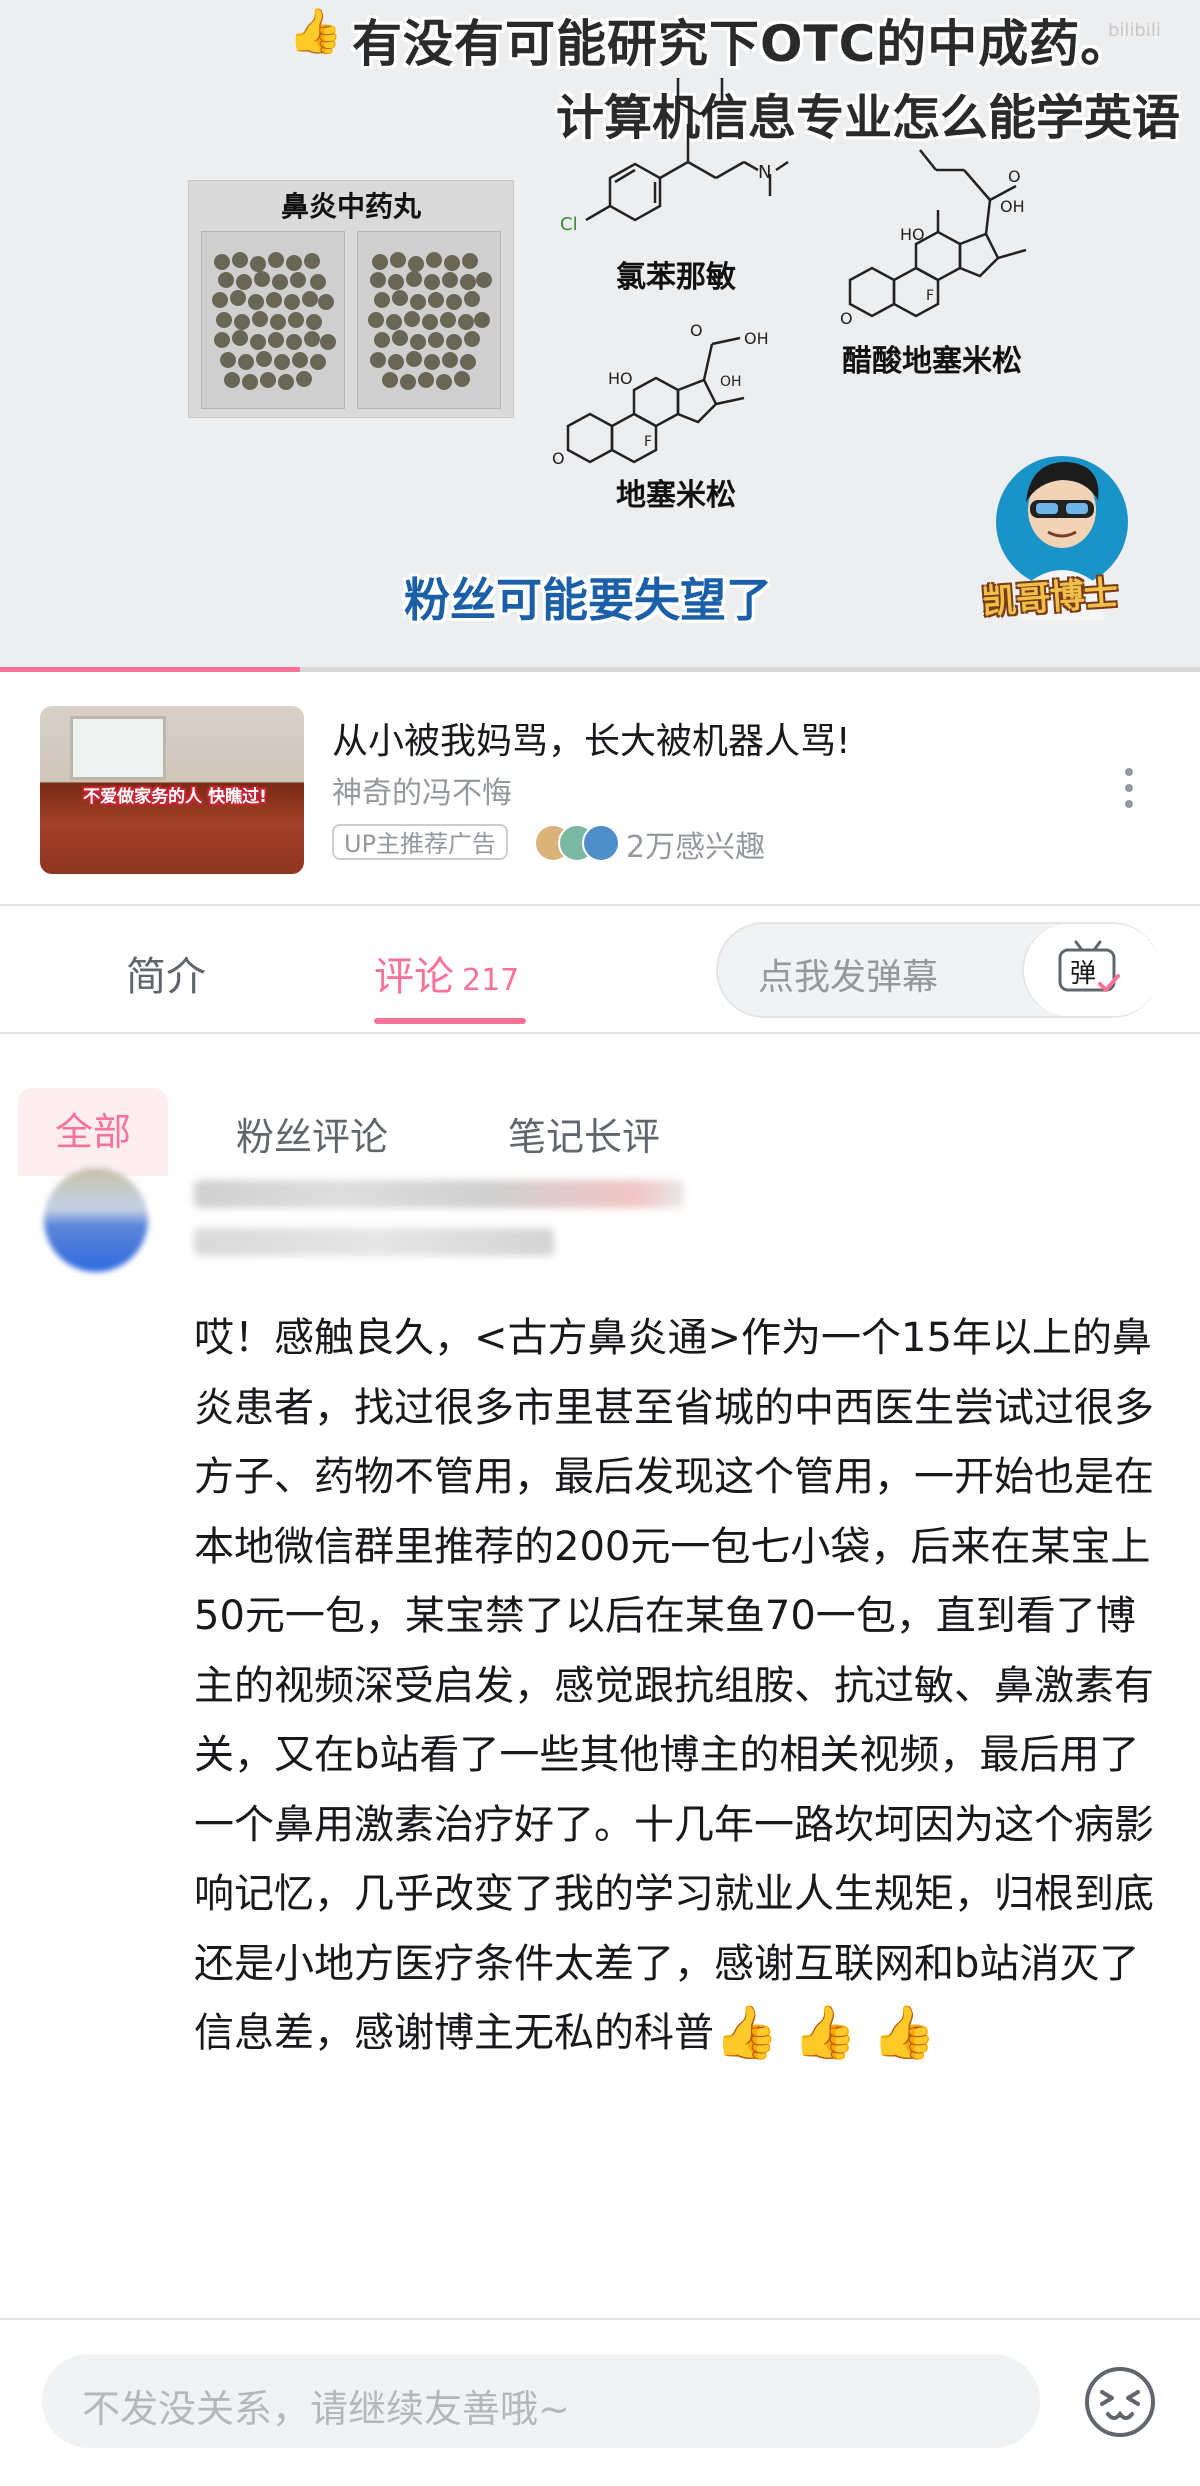 The width and height of the screenshot is (1200, 2486). Describe the element at coordinates (315, 31) in the screenshot. I see `thumbs-up-icon: 👍` at that location.